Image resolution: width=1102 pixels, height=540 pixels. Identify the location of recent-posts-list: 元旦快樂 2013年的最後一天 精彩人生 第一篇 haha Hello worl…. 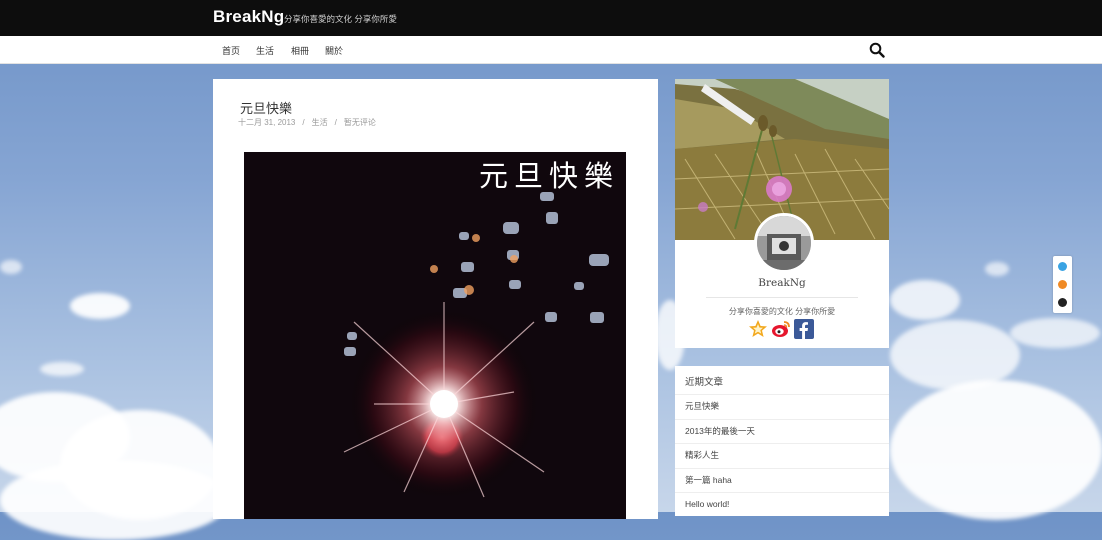
(782, 455).